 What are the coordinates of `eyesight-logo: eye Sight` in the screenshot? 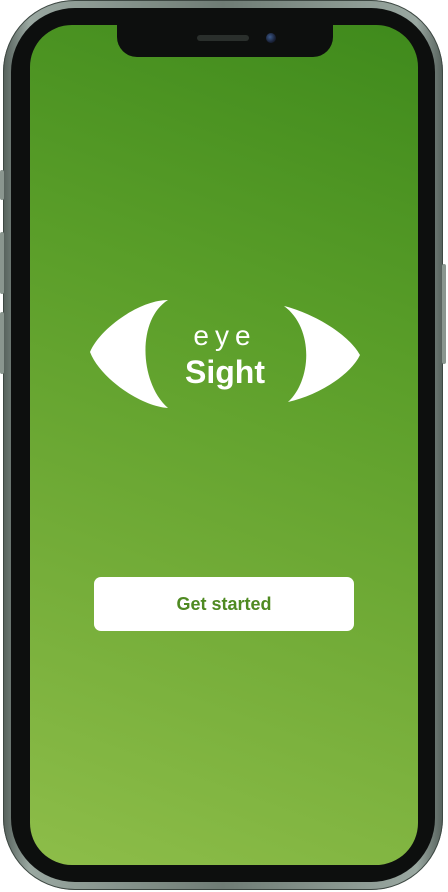 It's located at (225, 356).